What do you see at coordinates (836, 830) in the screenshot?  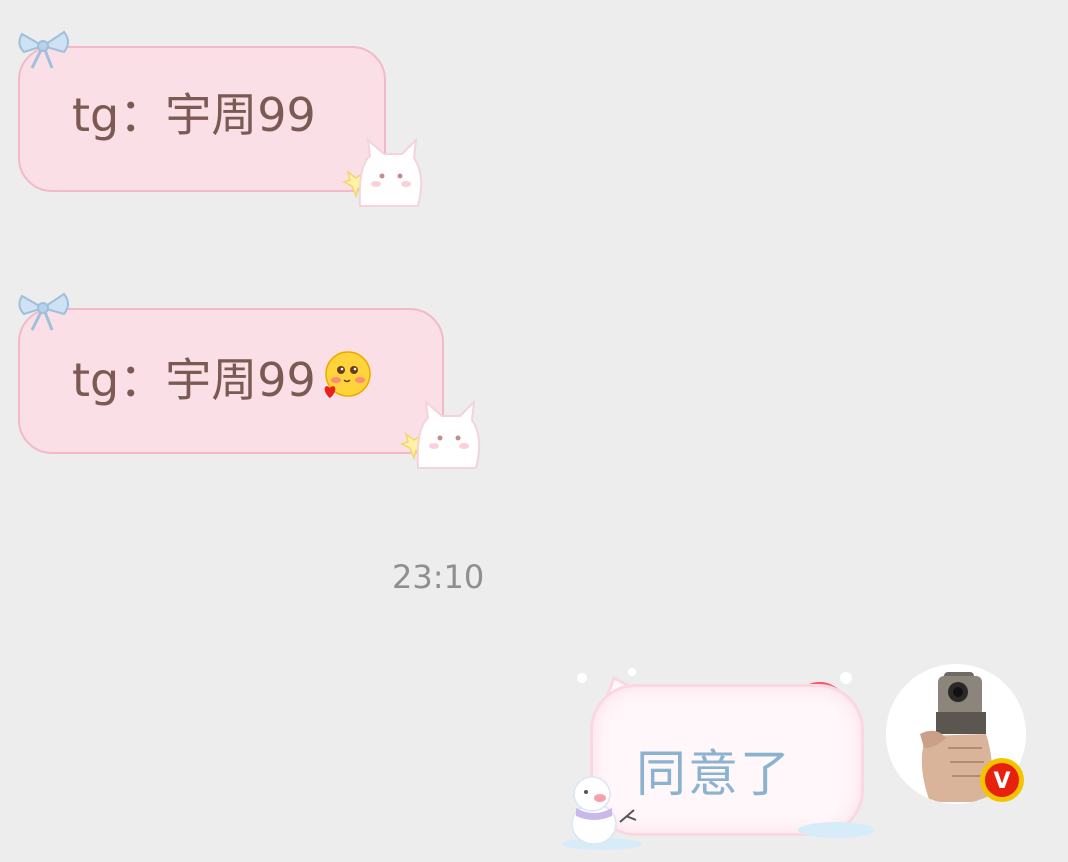 I see `snow-drift-icon` at bounding box center [836, 830].